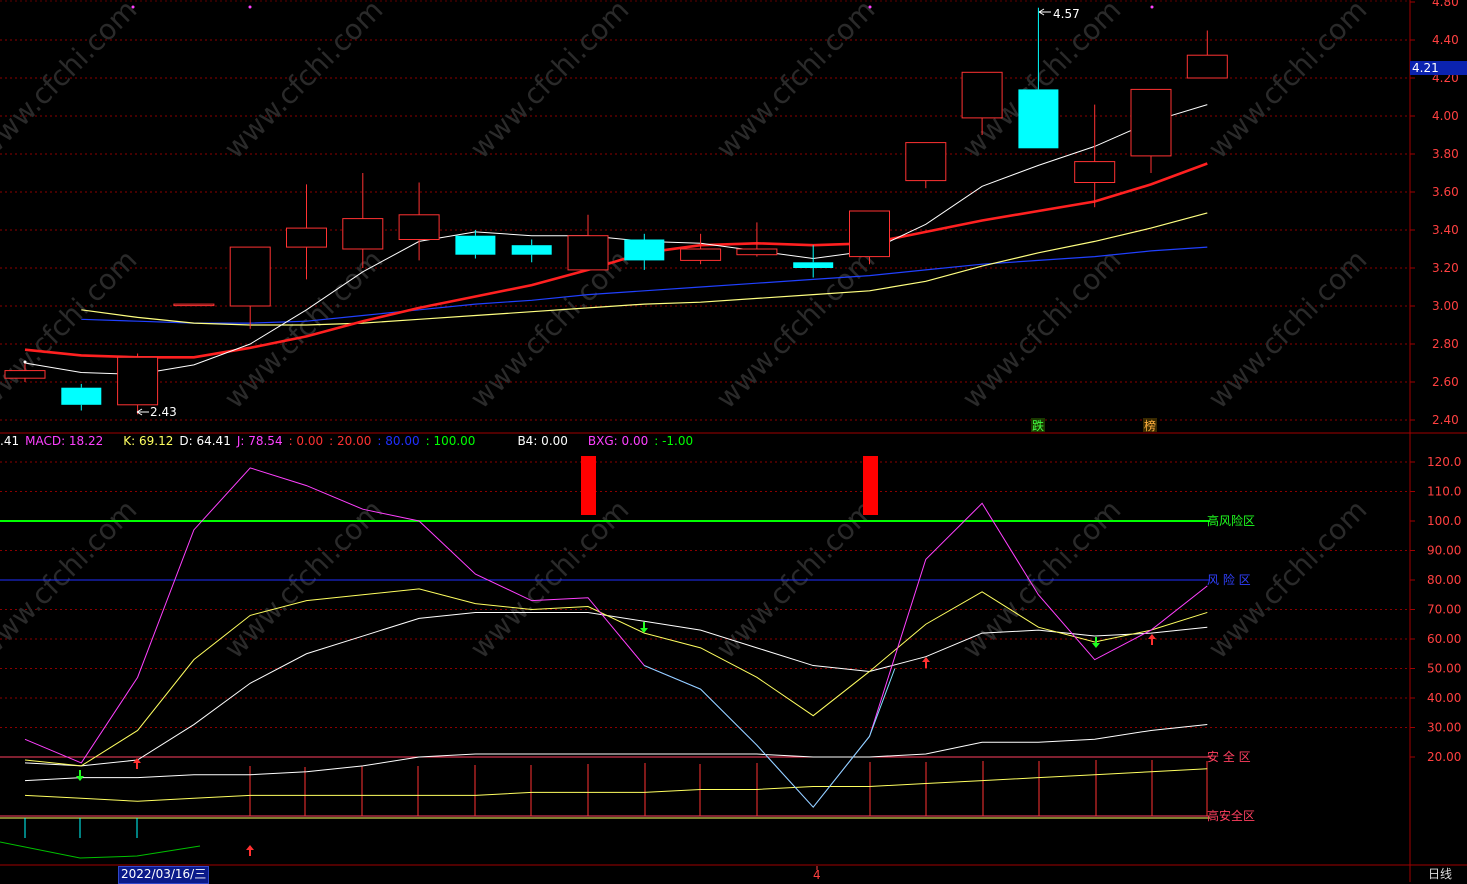 This screenshot has width=1467, height=884. Describe the element at coordinates (1445, 420) in the screenshot. I see `price-tick-label: 2.40` at that location.